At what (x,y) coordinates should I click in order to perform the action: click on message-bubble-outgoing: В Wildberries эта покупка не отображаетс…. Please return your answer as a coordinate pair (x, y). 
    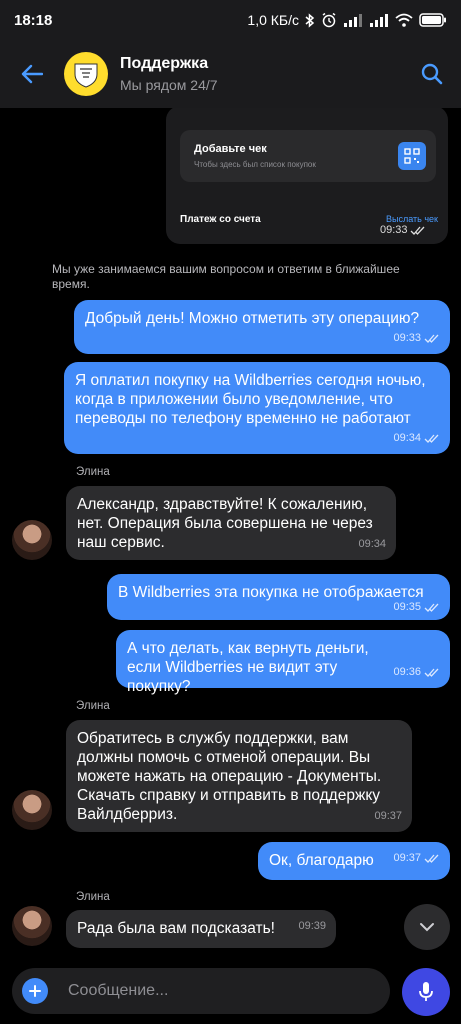
    Looking at the image, I should click on (278, 597).